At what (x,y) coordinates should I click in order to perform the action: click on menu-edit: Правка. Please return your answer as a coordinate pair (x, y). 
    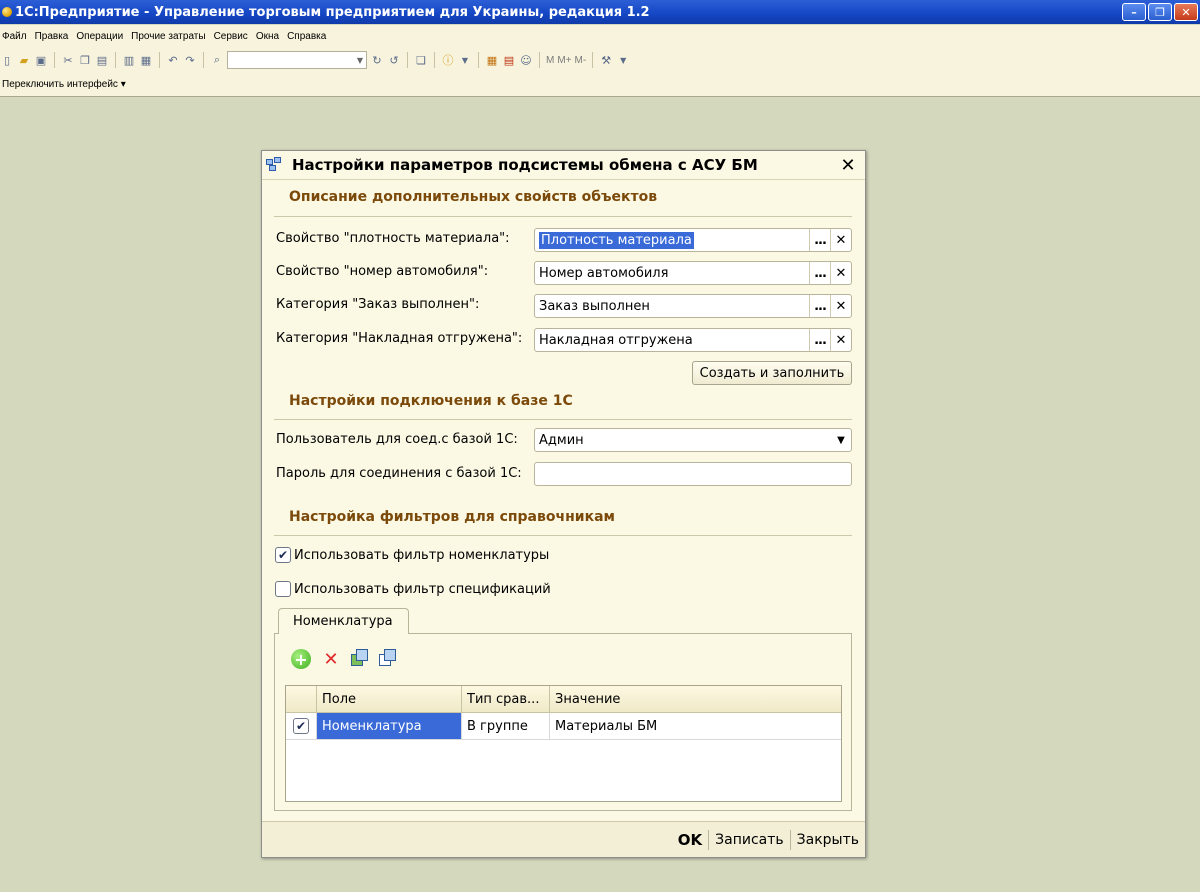
    Looking at the image, I should click on (53, 36).